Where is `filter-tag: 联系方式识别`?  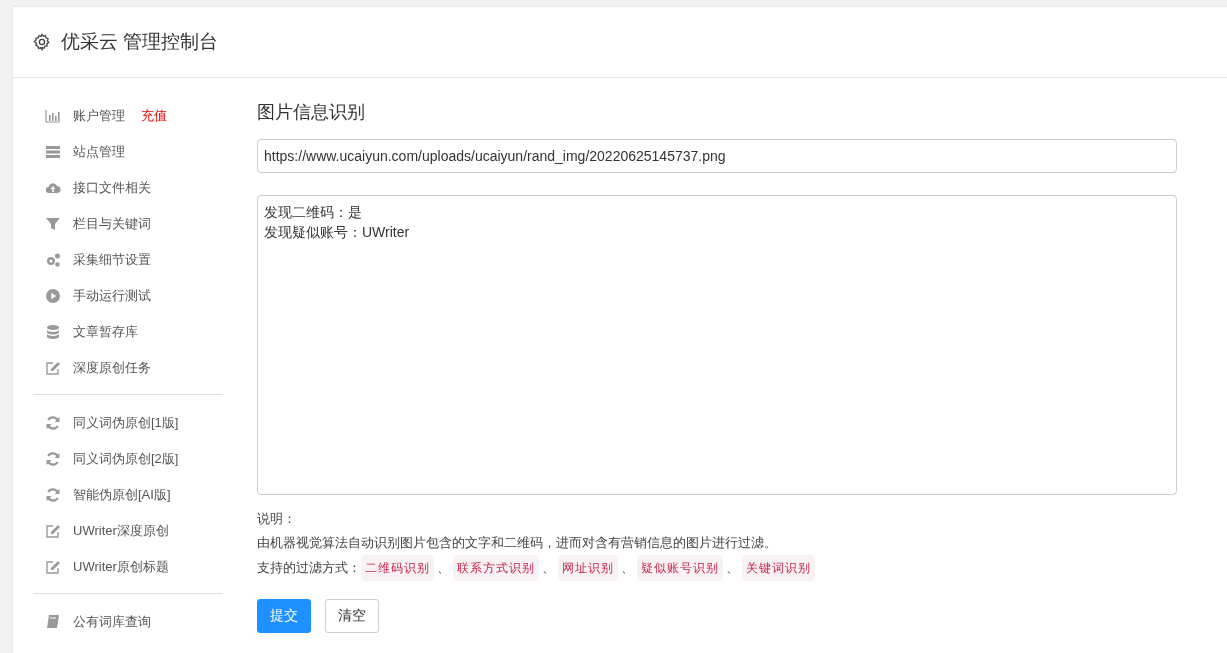
filter-tag: 联系方式识别 is located at coordinates (496, 568).